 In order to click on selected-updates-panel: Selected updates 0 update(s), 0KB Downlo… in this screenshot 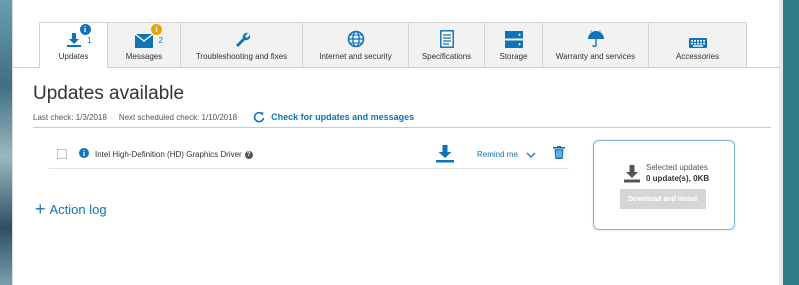, I will do `click(664, 185)`.